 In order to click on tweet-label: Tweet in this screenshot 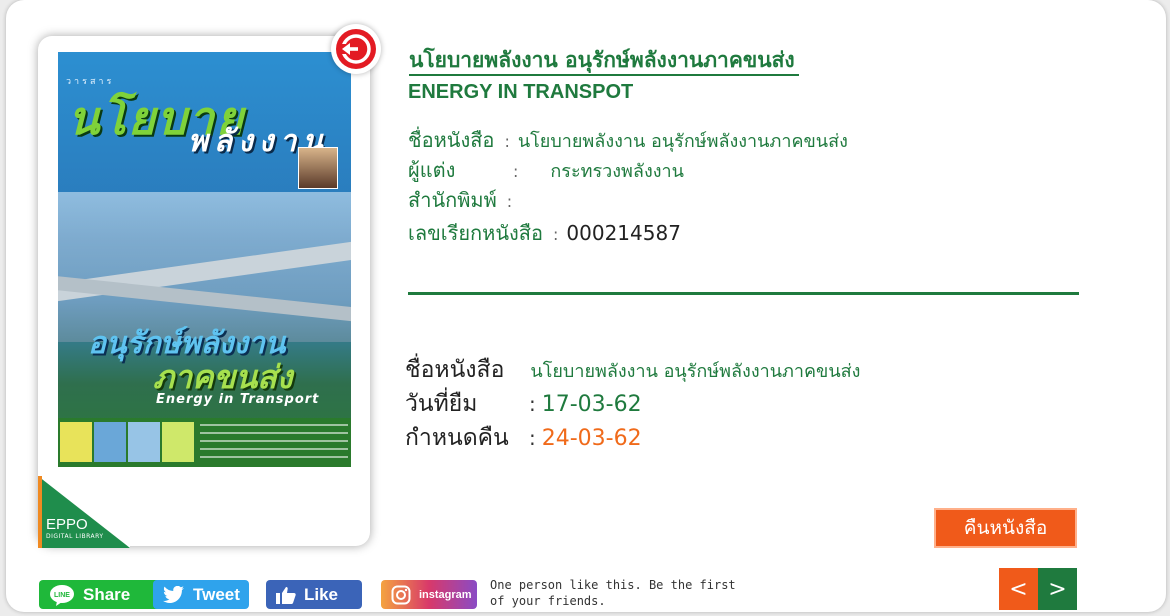, I will do `click(216, 594)`.